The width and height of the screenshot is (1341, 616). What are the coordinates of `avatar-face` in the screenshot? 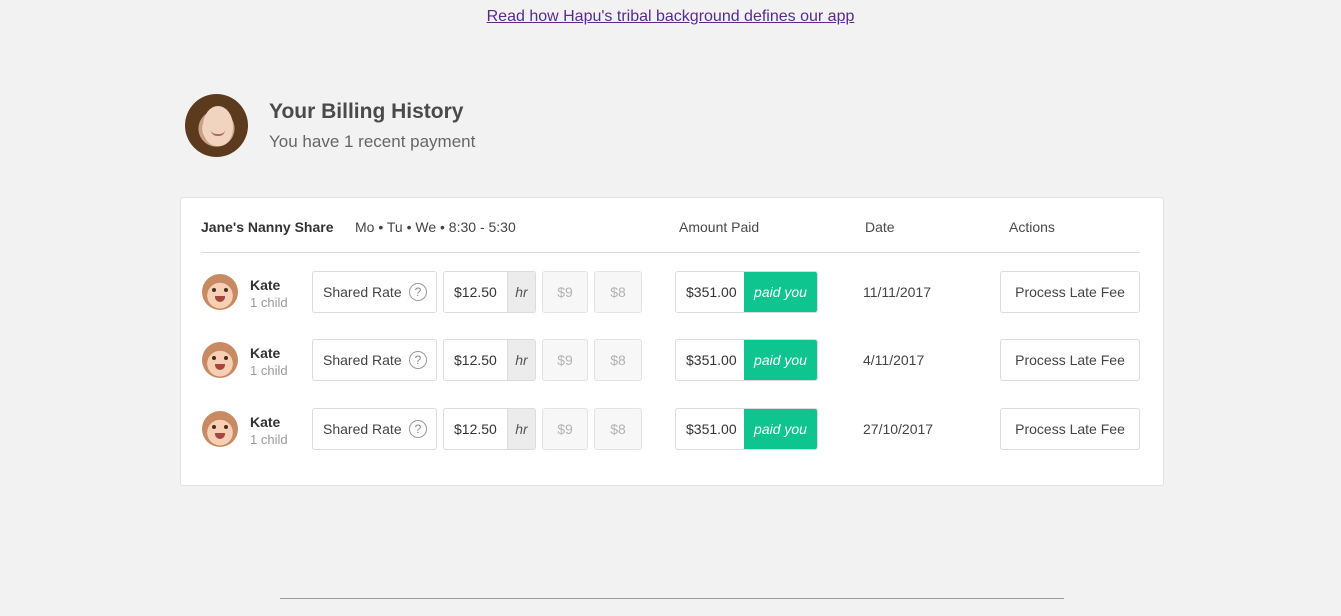 It's located at (218, 126).